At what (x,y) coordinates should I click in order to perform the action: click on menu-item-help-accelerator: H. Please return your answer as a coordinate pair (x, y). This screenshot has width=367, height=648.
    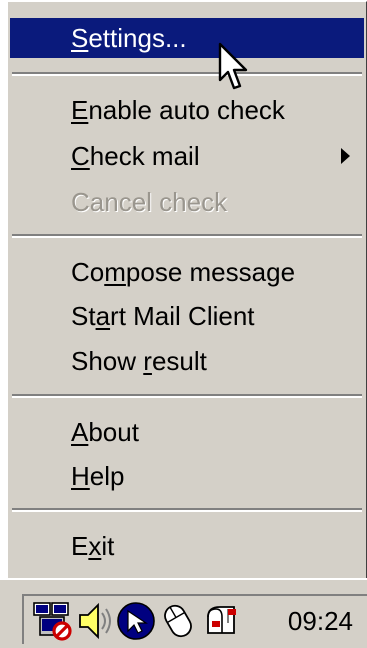
    Looking at the image, I should click on (80, 476).